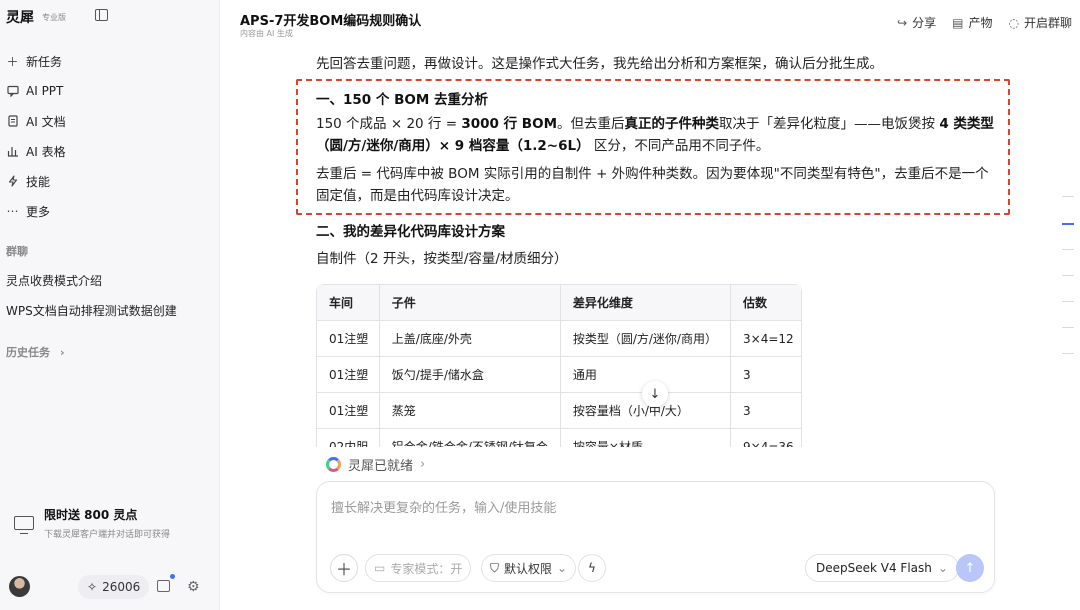 The width and height of the screenshot is (1080, 610). Describe the element at coordinates (91, 310) in the screenshot. I see `group-item: WPS文档自动排程测试数据创建` at that location.